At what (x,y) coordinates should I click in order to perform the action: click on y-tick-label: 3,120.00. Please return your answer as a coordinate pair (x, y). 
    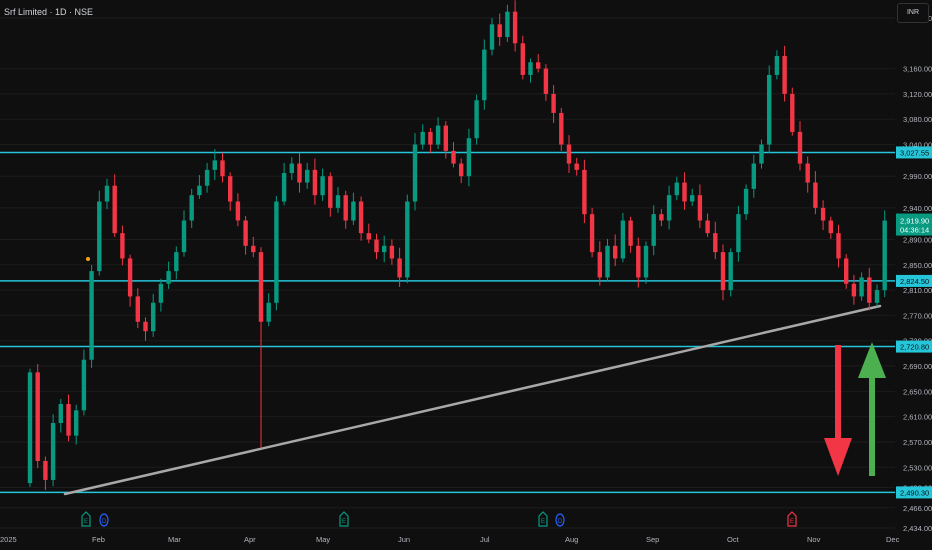
    Looking at the image, I should click on (917, 94).